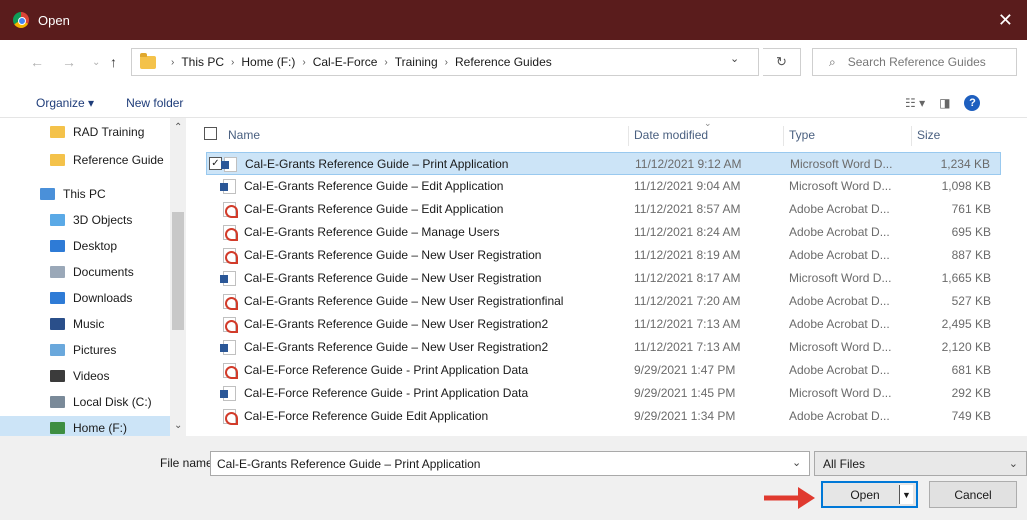  Describe the element at coordinates (178, 271) in the screenshot. I see `nav-scrollbar-thumb` at that location.